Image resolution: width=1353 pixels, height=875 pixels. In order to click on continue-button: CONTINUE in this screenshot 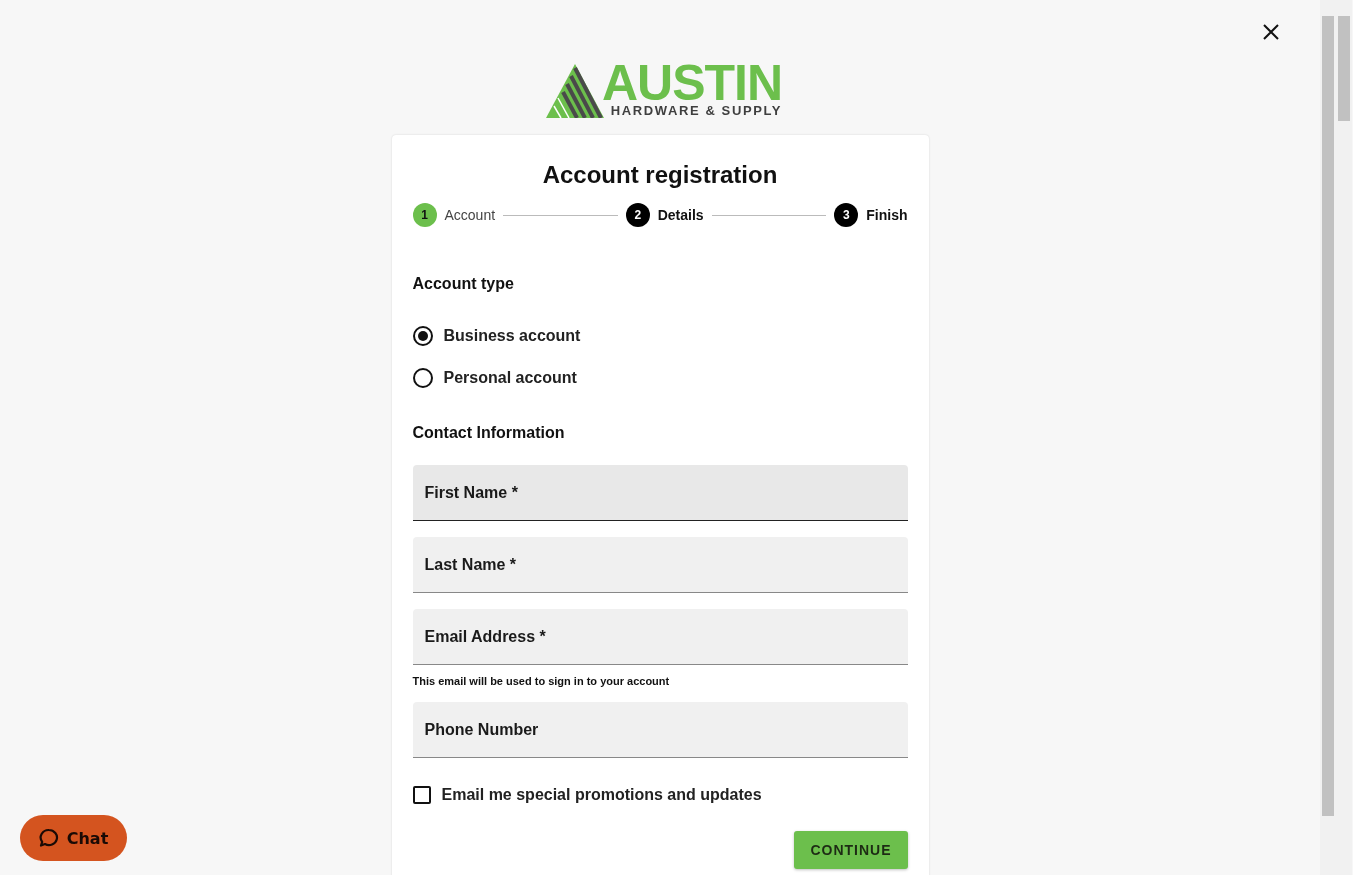, I will do `click(851, 850)`.